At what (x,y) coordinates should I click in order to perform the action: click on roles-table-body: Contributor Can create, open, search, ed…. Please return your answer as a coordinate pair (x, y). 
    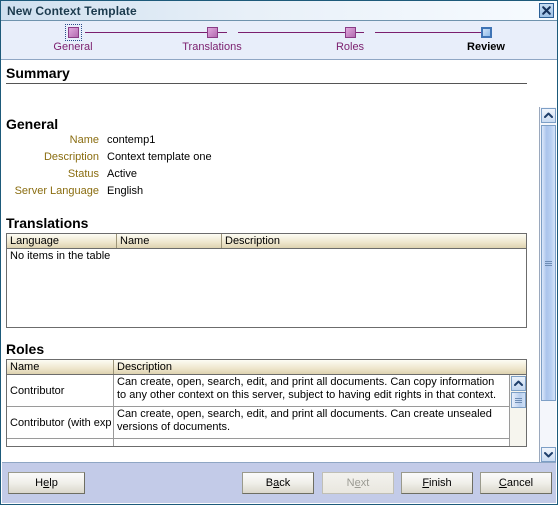
    Looking at the image, I should click on (258, 410).